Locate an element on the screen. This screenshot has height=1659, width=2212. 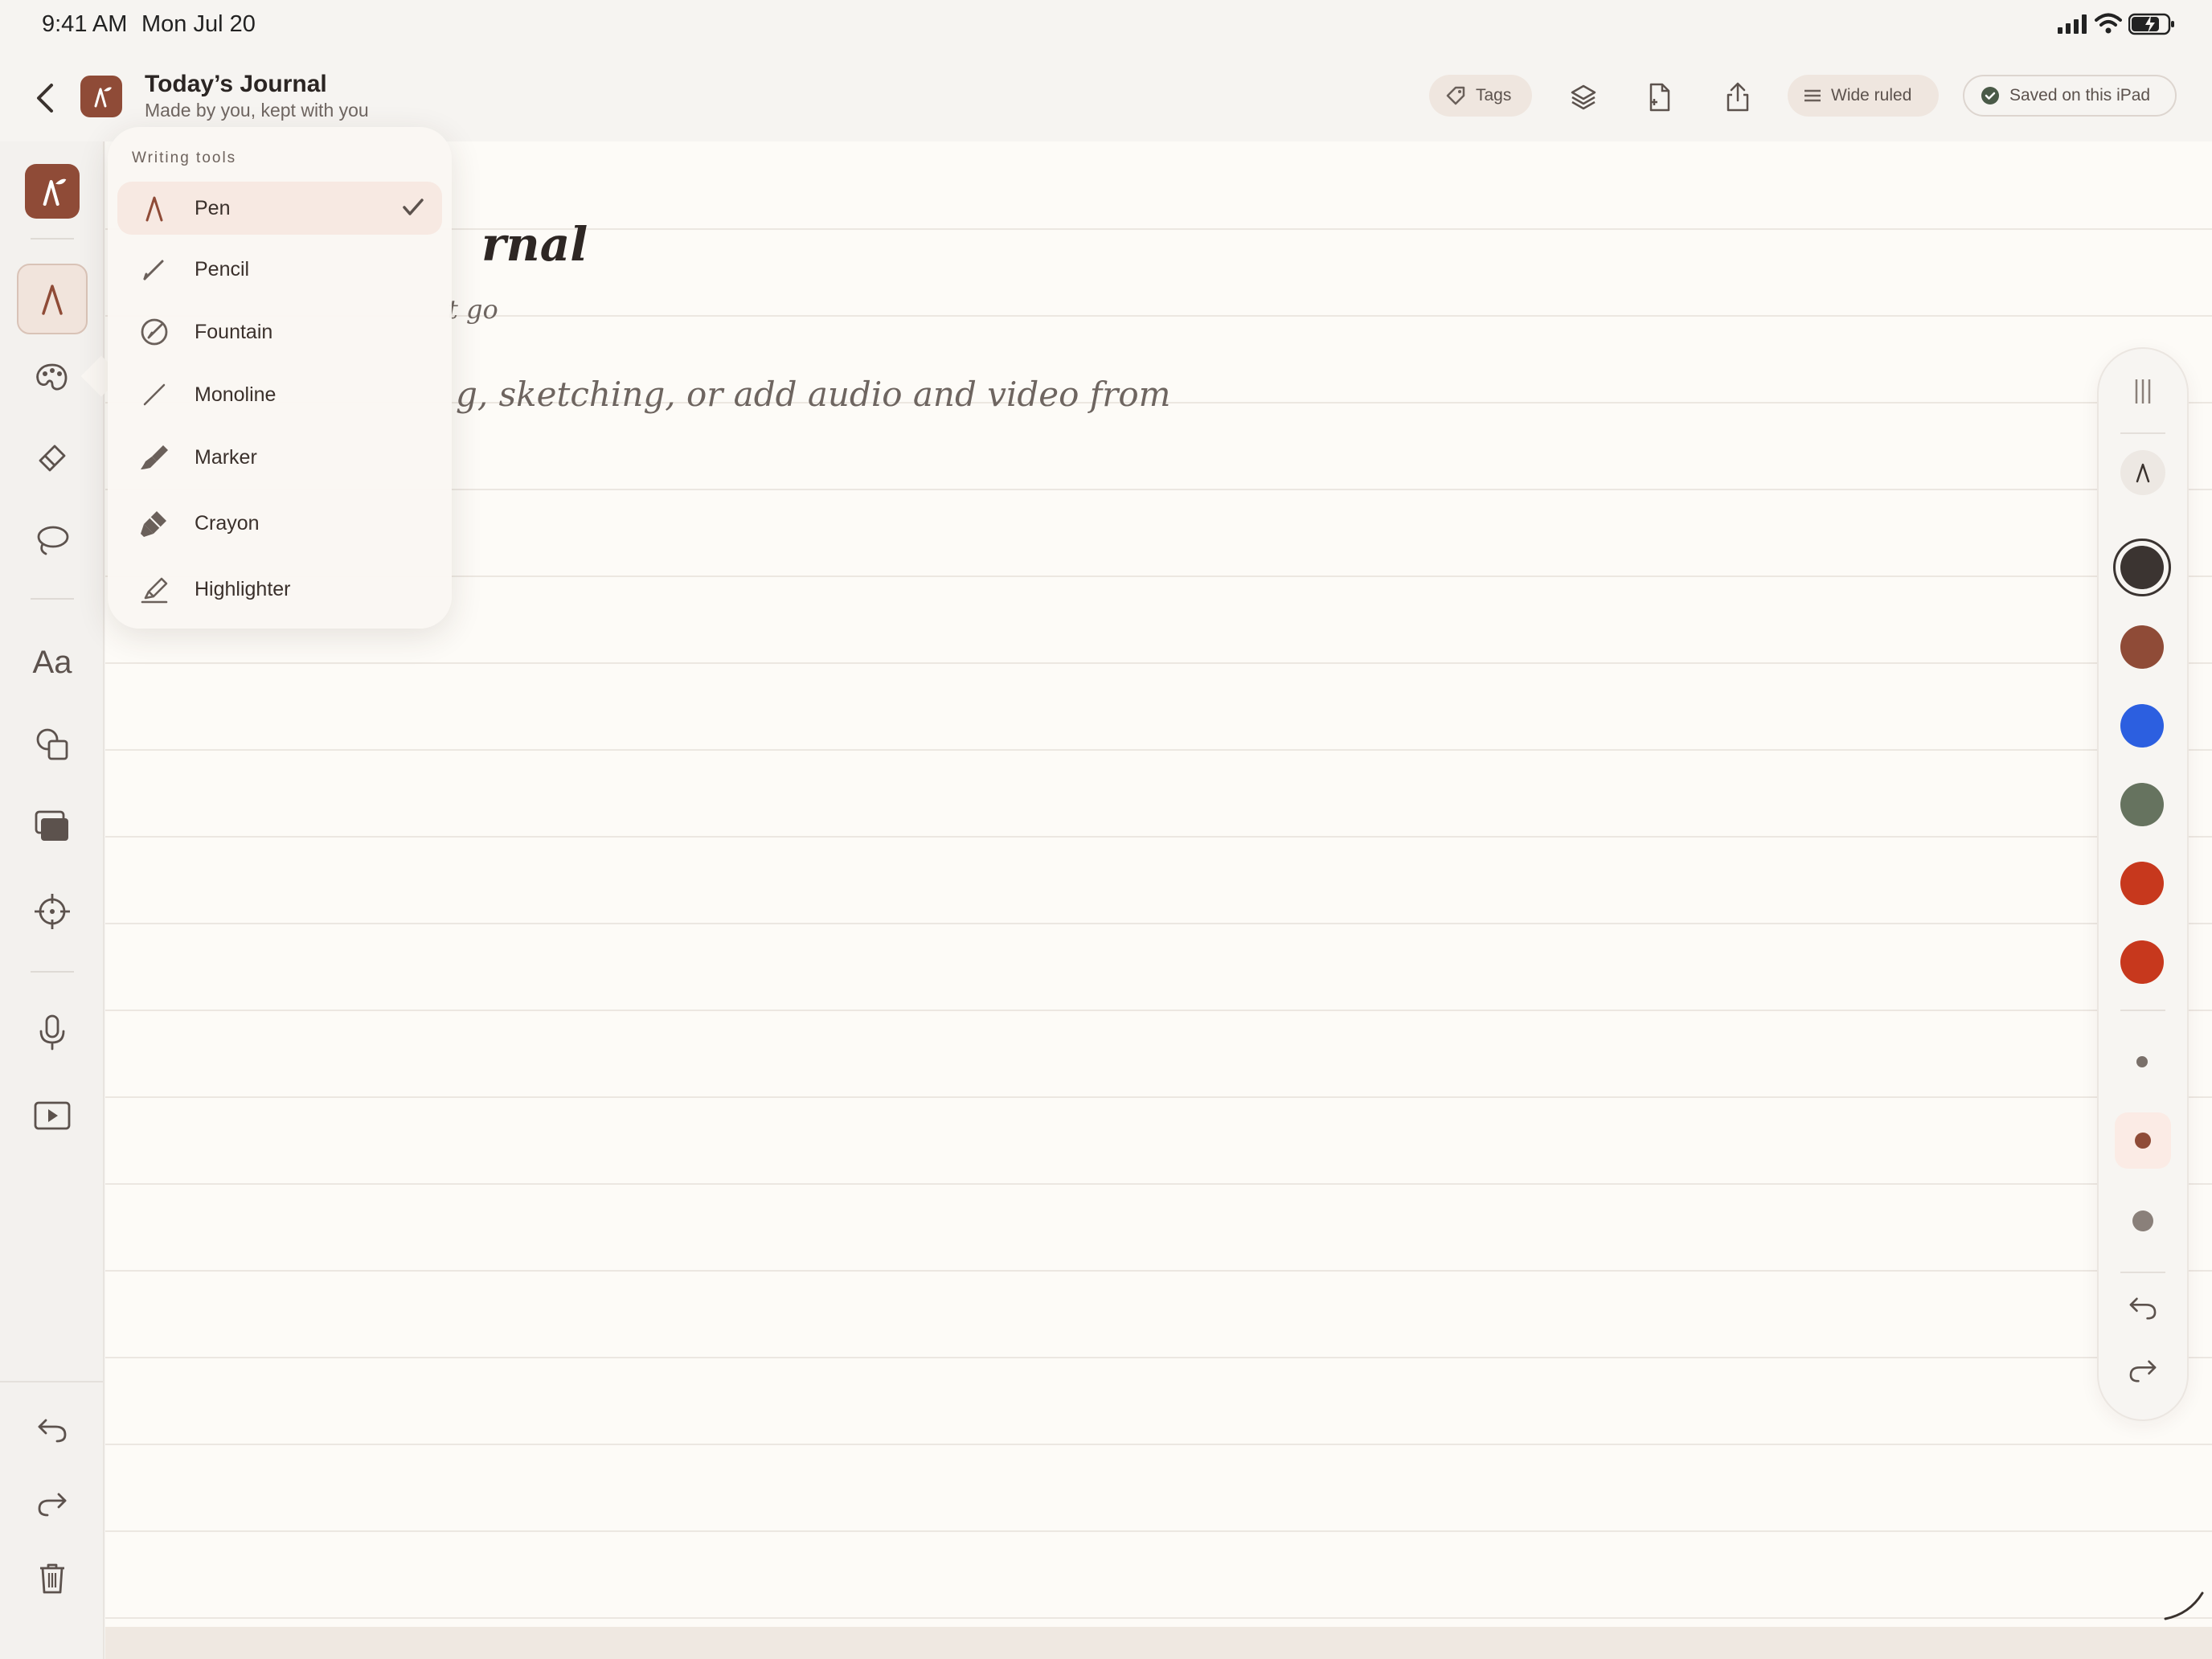
palette-icon is located at coordinates (53, 377).